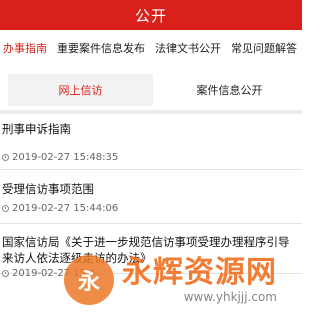  I want to click on category-tabs: 办事指南 重要案件信息发布 法律文书公开 常见问题解答, so click(151, 48).